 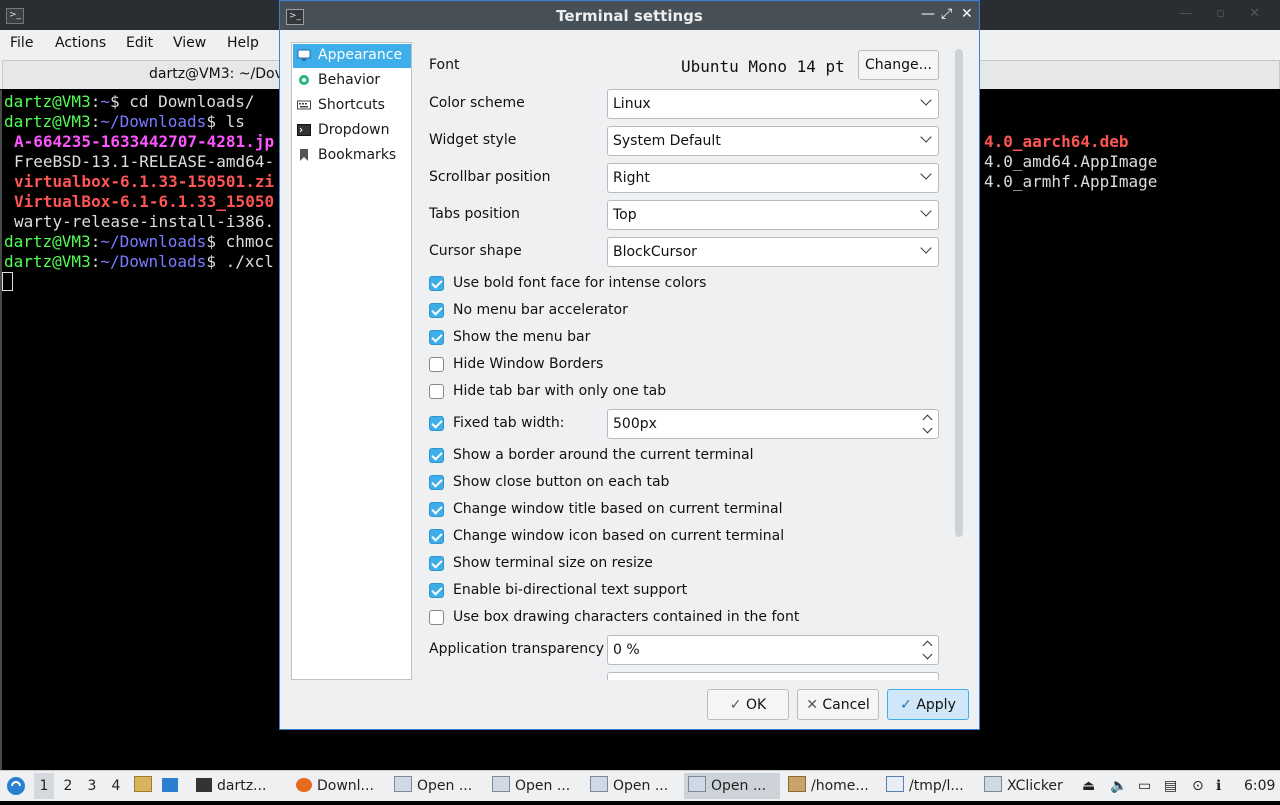 What do you see at coordinates (473, 140) in the screenshot?
I see `widget-style-label: Widget style` at bounding box center [473, 140].